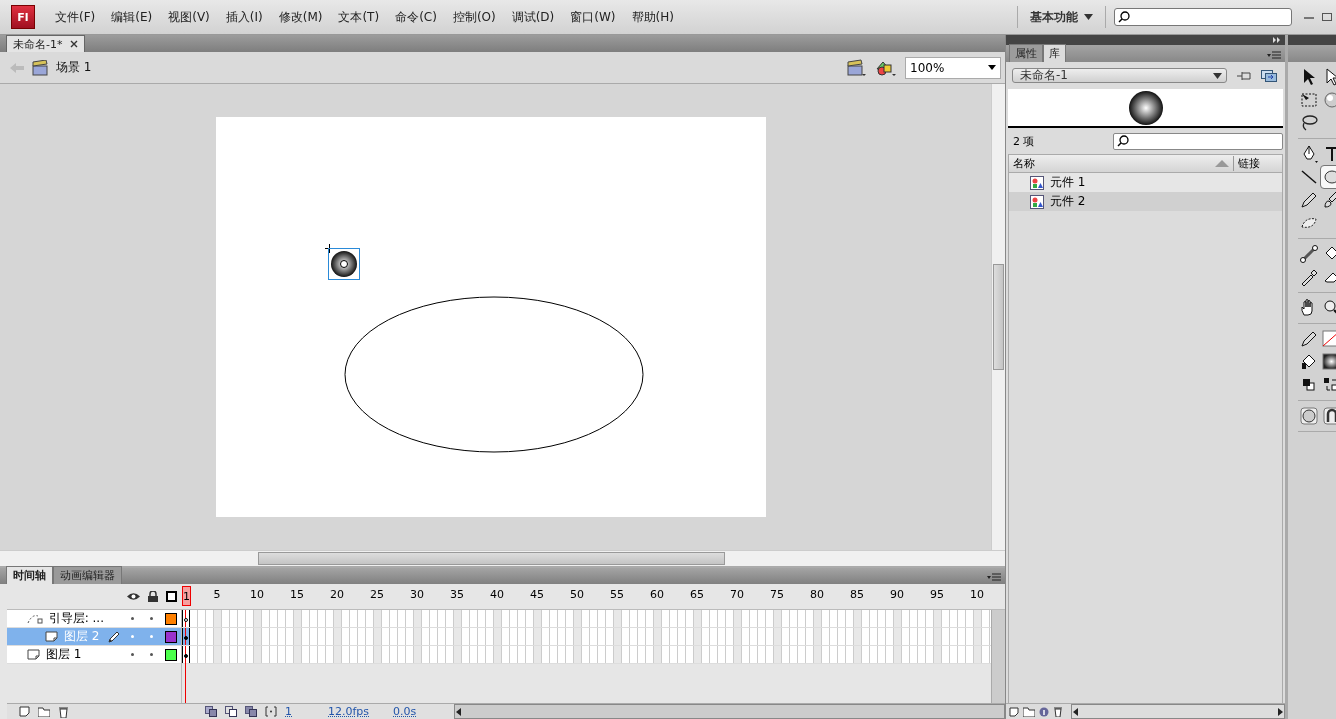  I want to click on frame-number: 35, so click(457, 594).